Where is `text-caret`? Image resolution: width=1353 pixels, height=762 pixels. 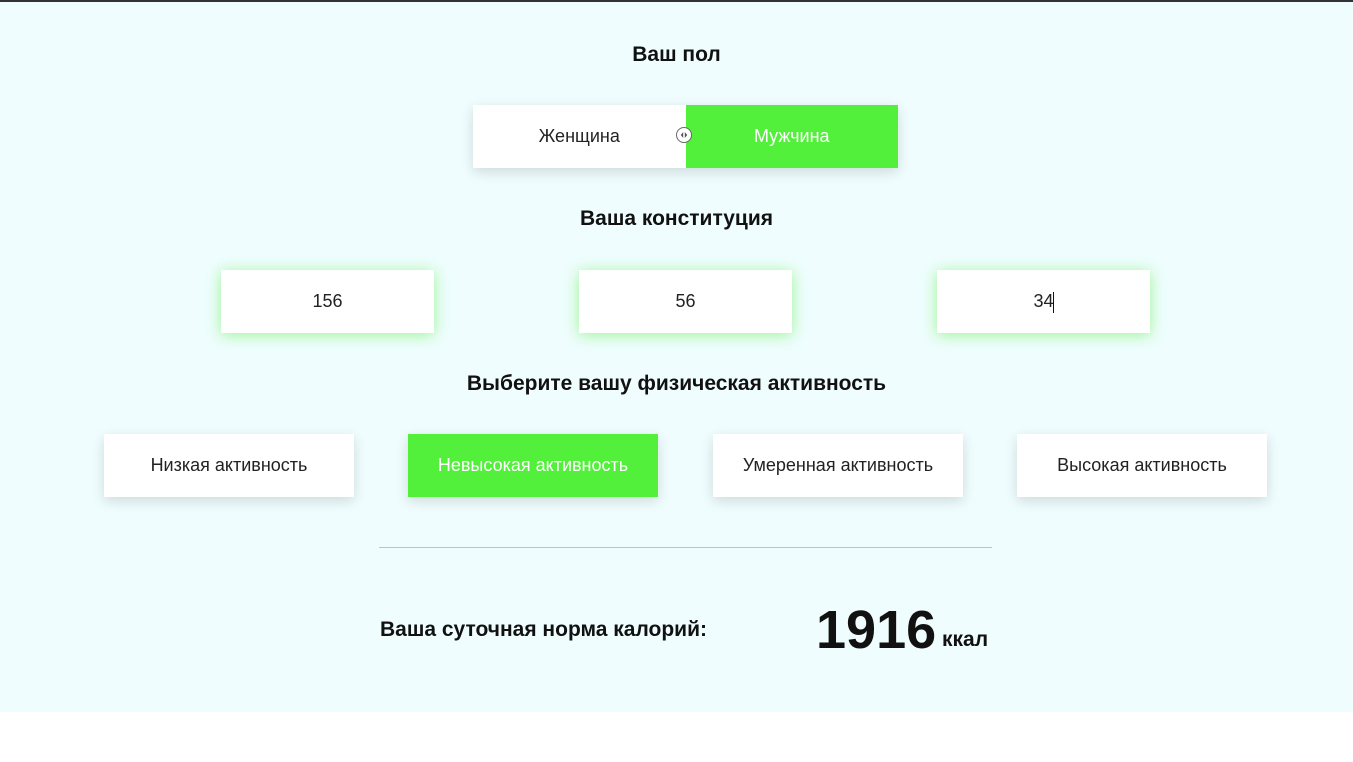 text-caret is located at coordinates (1053, 302).